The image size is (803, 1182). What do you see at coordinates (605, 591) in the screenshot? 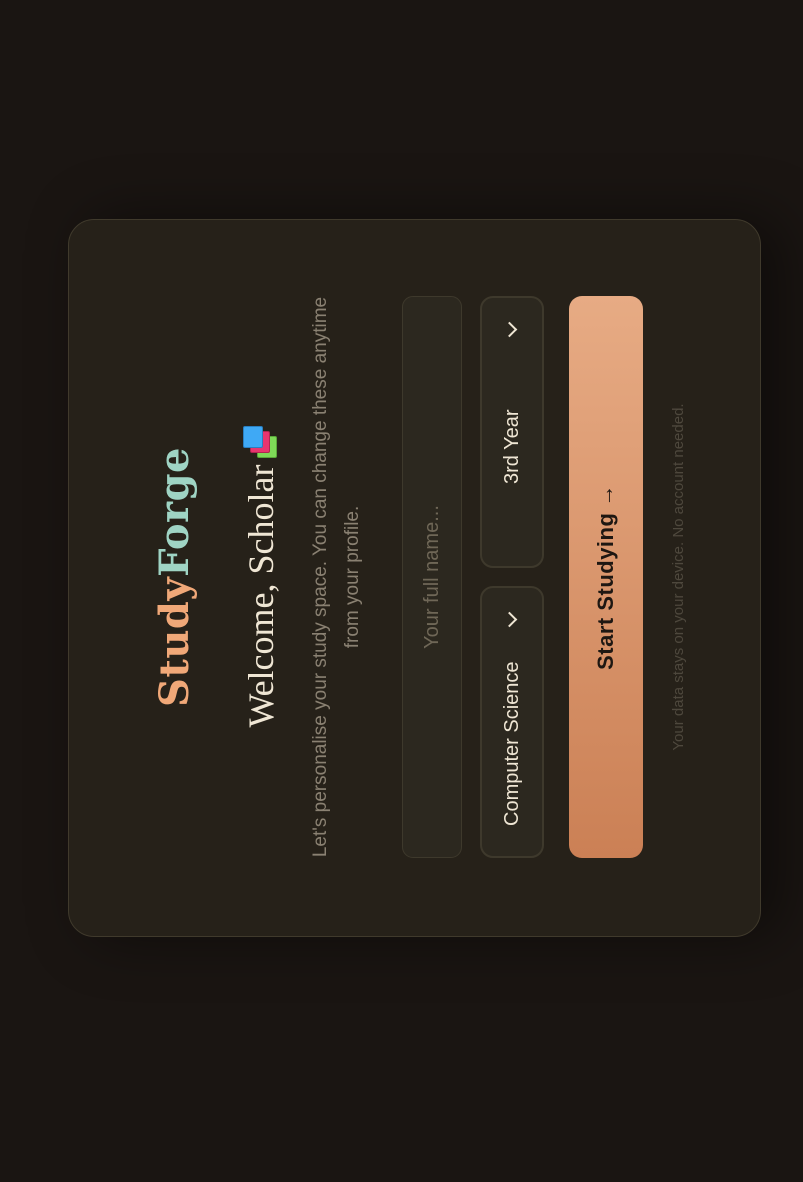
I see `start-studying-label: Start Studying` at bounding box center [605, 591].